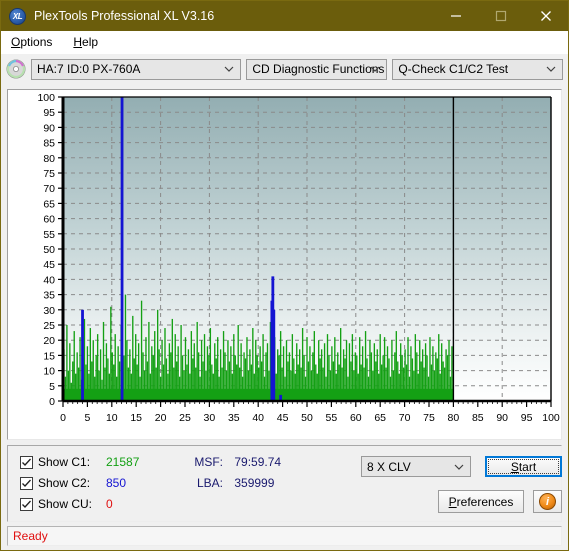 The height and width of the screenshot is (551, 569). I want to click on speed-select-value: 8 X CLV, so click(389, 466).